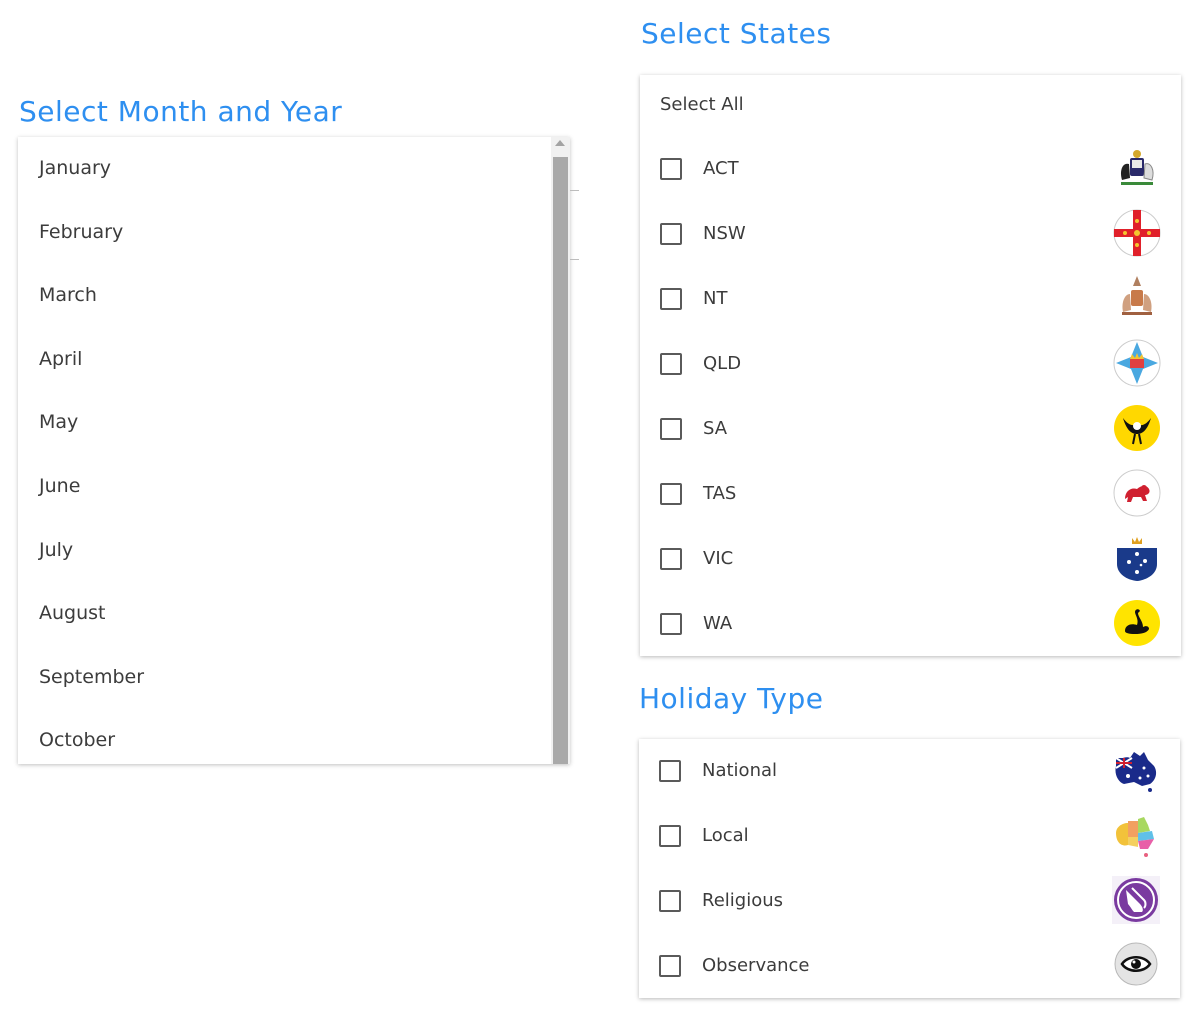 The height and width of the screenshot is (1022, 1195). I want to click on states-heading: Select States, so click(736, 33).